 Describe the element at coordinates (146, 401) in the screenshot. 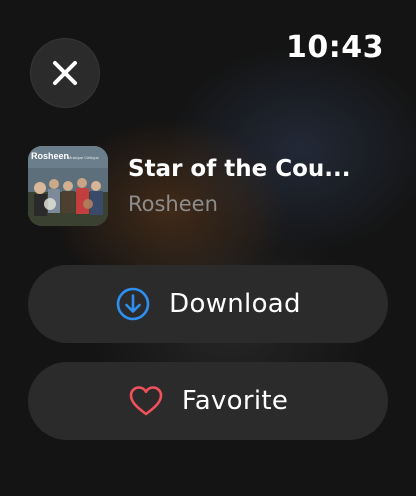

I see `heart-outline-icon` at that location.